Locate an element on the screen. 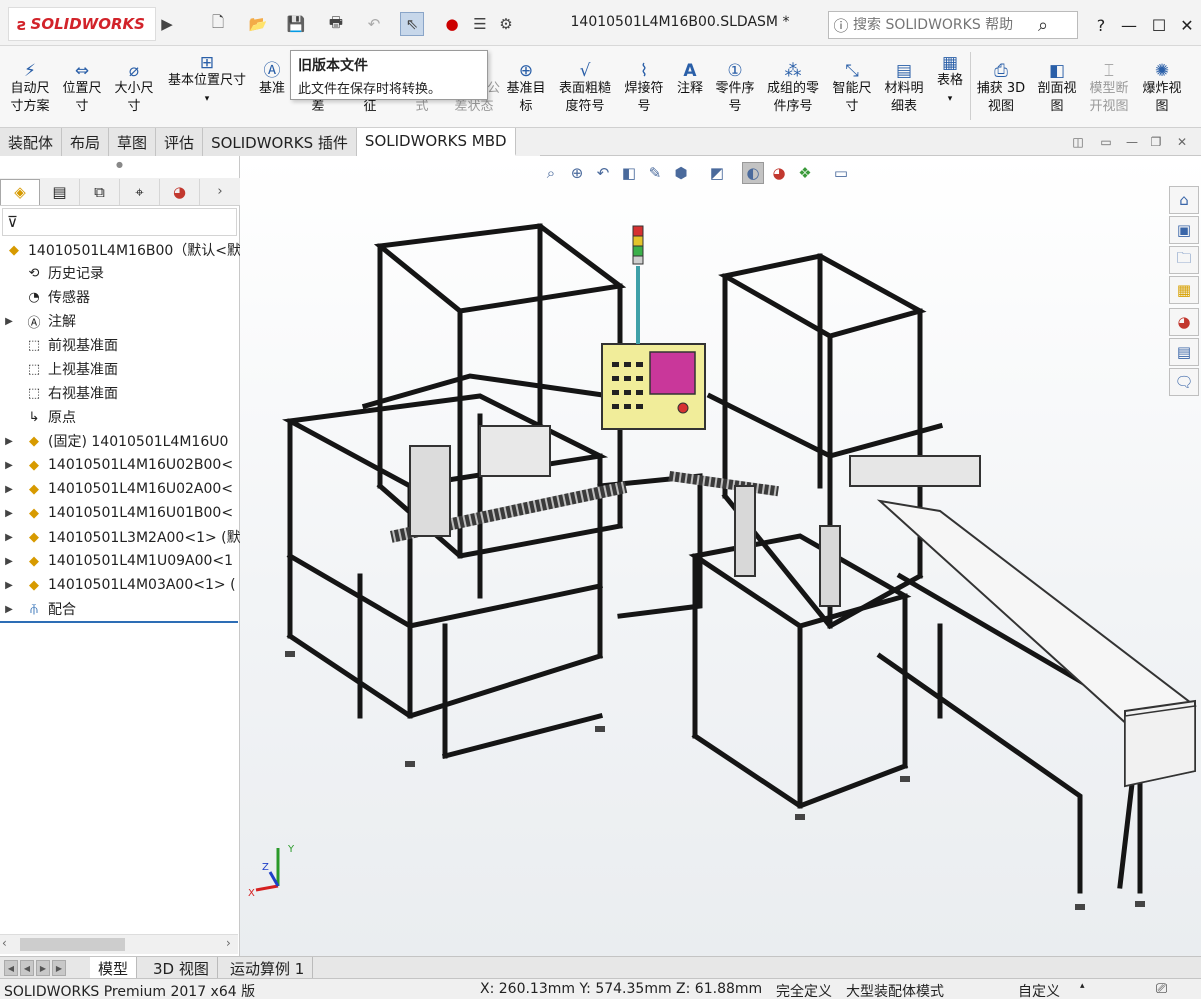 The width and height of the screenshot is (1201, 999). help-button: ? is located at coordinates (1101, 25).